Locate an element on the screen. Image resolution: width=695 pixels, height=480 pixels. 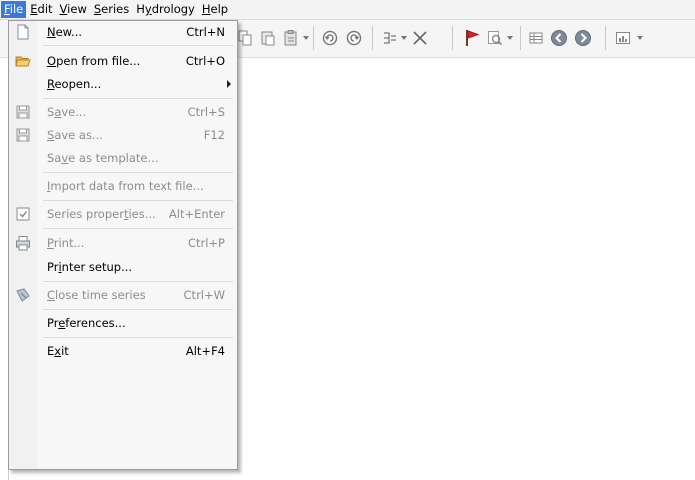
menu-view: View is located at coordinates (73, 9).